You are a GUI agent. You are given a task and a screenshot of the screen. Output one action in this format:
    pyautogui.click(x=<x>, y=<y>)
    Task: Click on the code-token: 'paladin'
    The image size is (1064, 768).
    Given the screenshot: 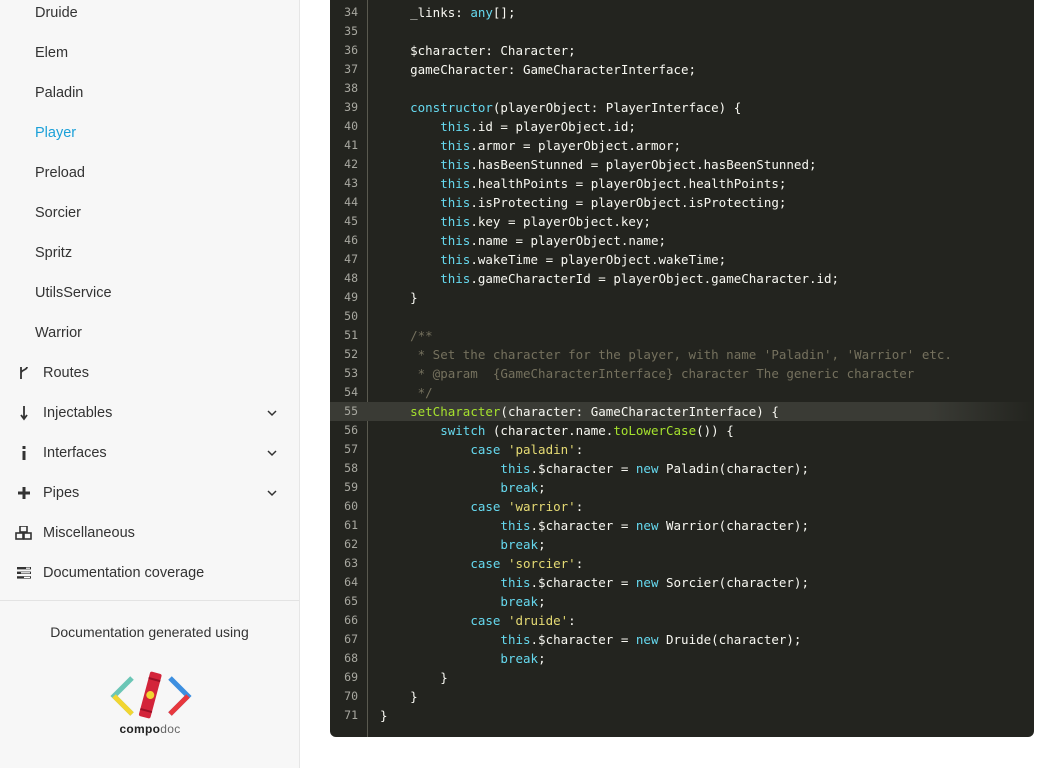 What is the action you would take?
    pyautogui.click(x=541, y=449)
    